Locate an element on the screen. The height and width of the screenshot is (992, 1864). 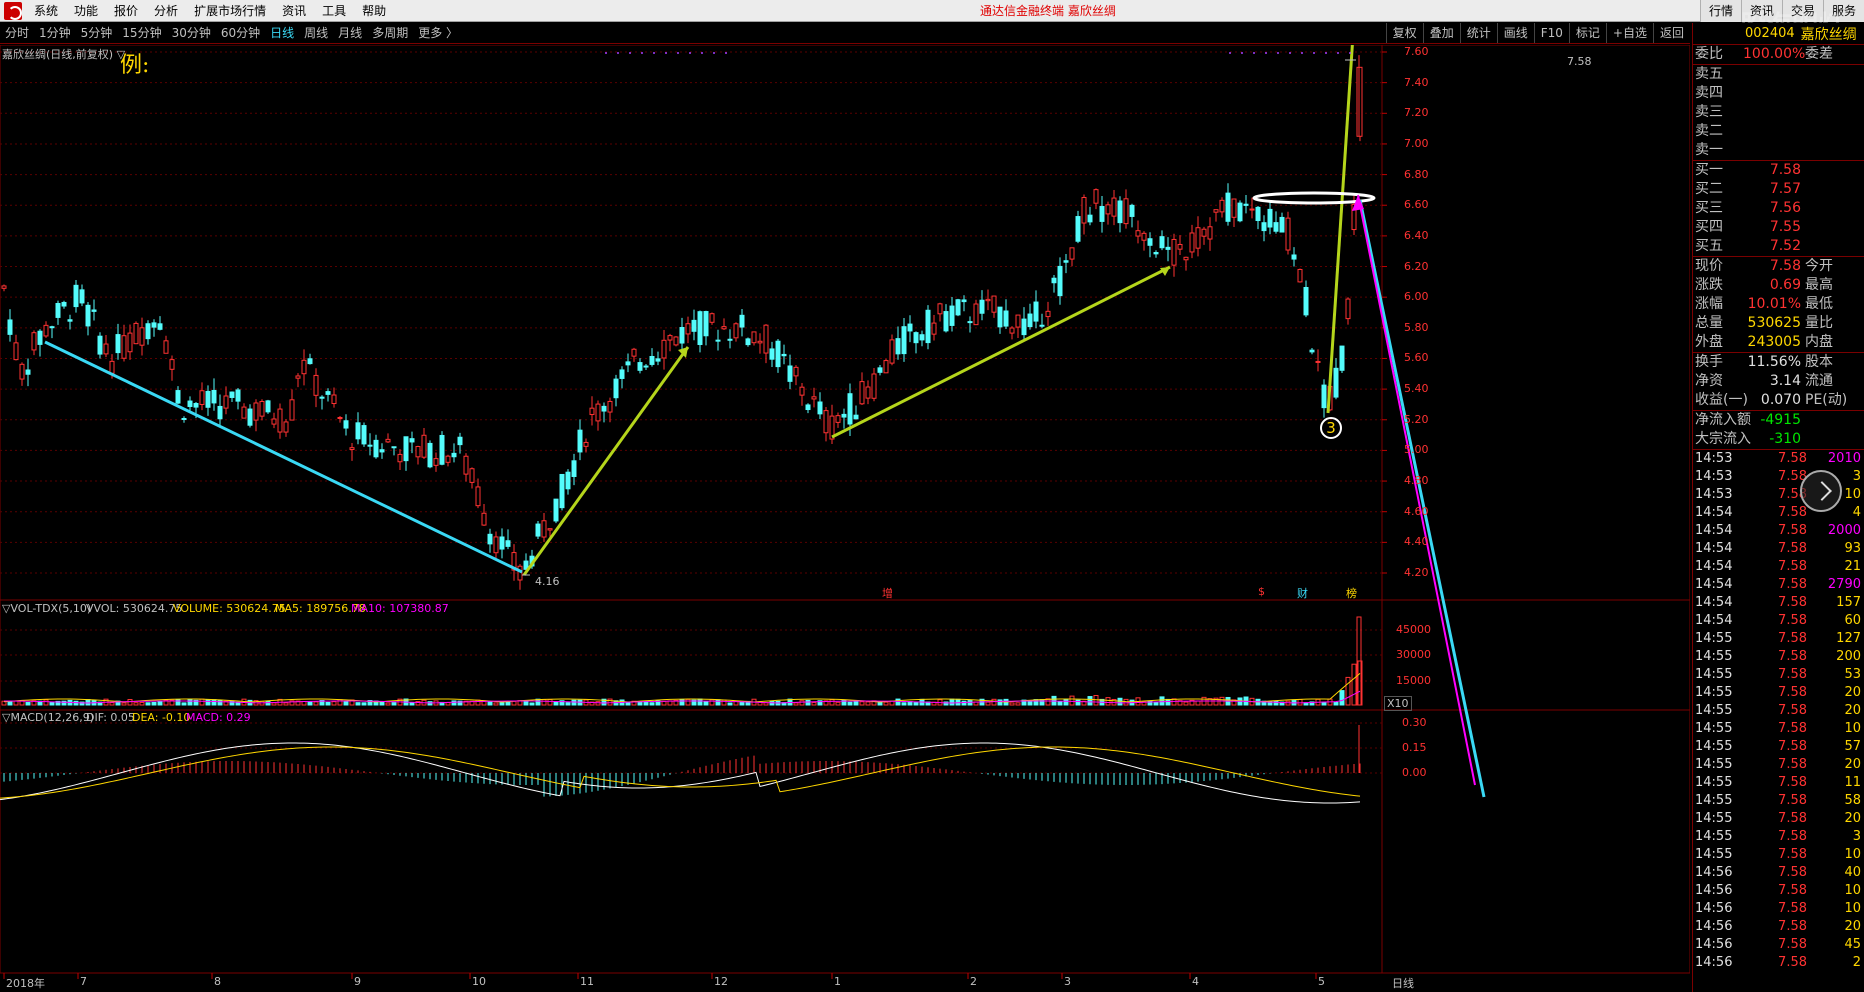
period-tab-10: 更多 〉 is located at coordinates (438, 33).